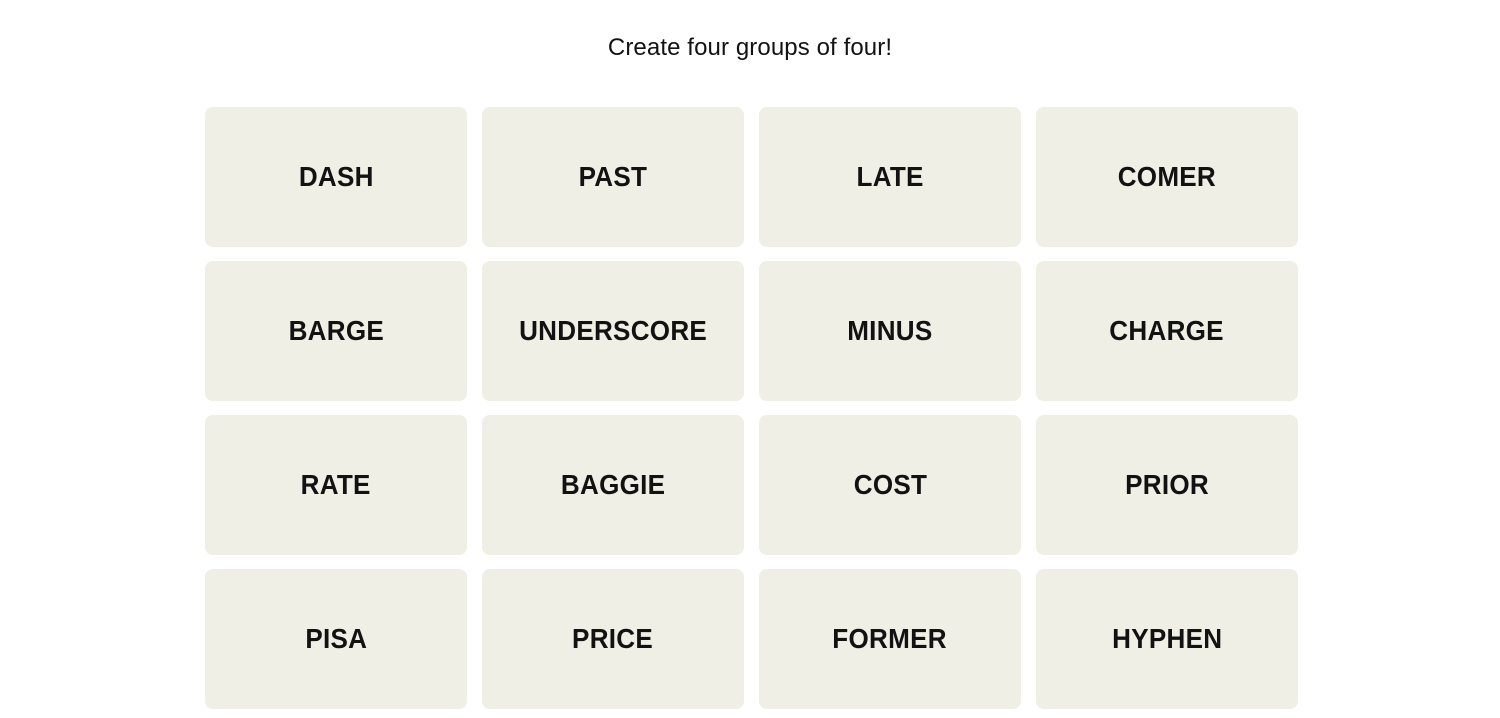 This screenshot has width=1500, height=718. I want to click on word-tile-label: FORMER, so click(890, 638).